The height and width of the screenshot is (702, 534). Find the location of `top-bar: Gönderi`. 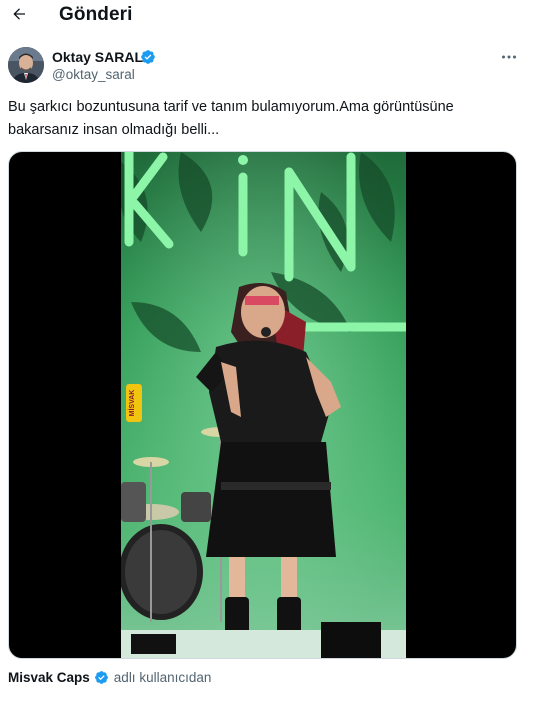

top-bar: Gönderi is located at coordinates (267, 15).